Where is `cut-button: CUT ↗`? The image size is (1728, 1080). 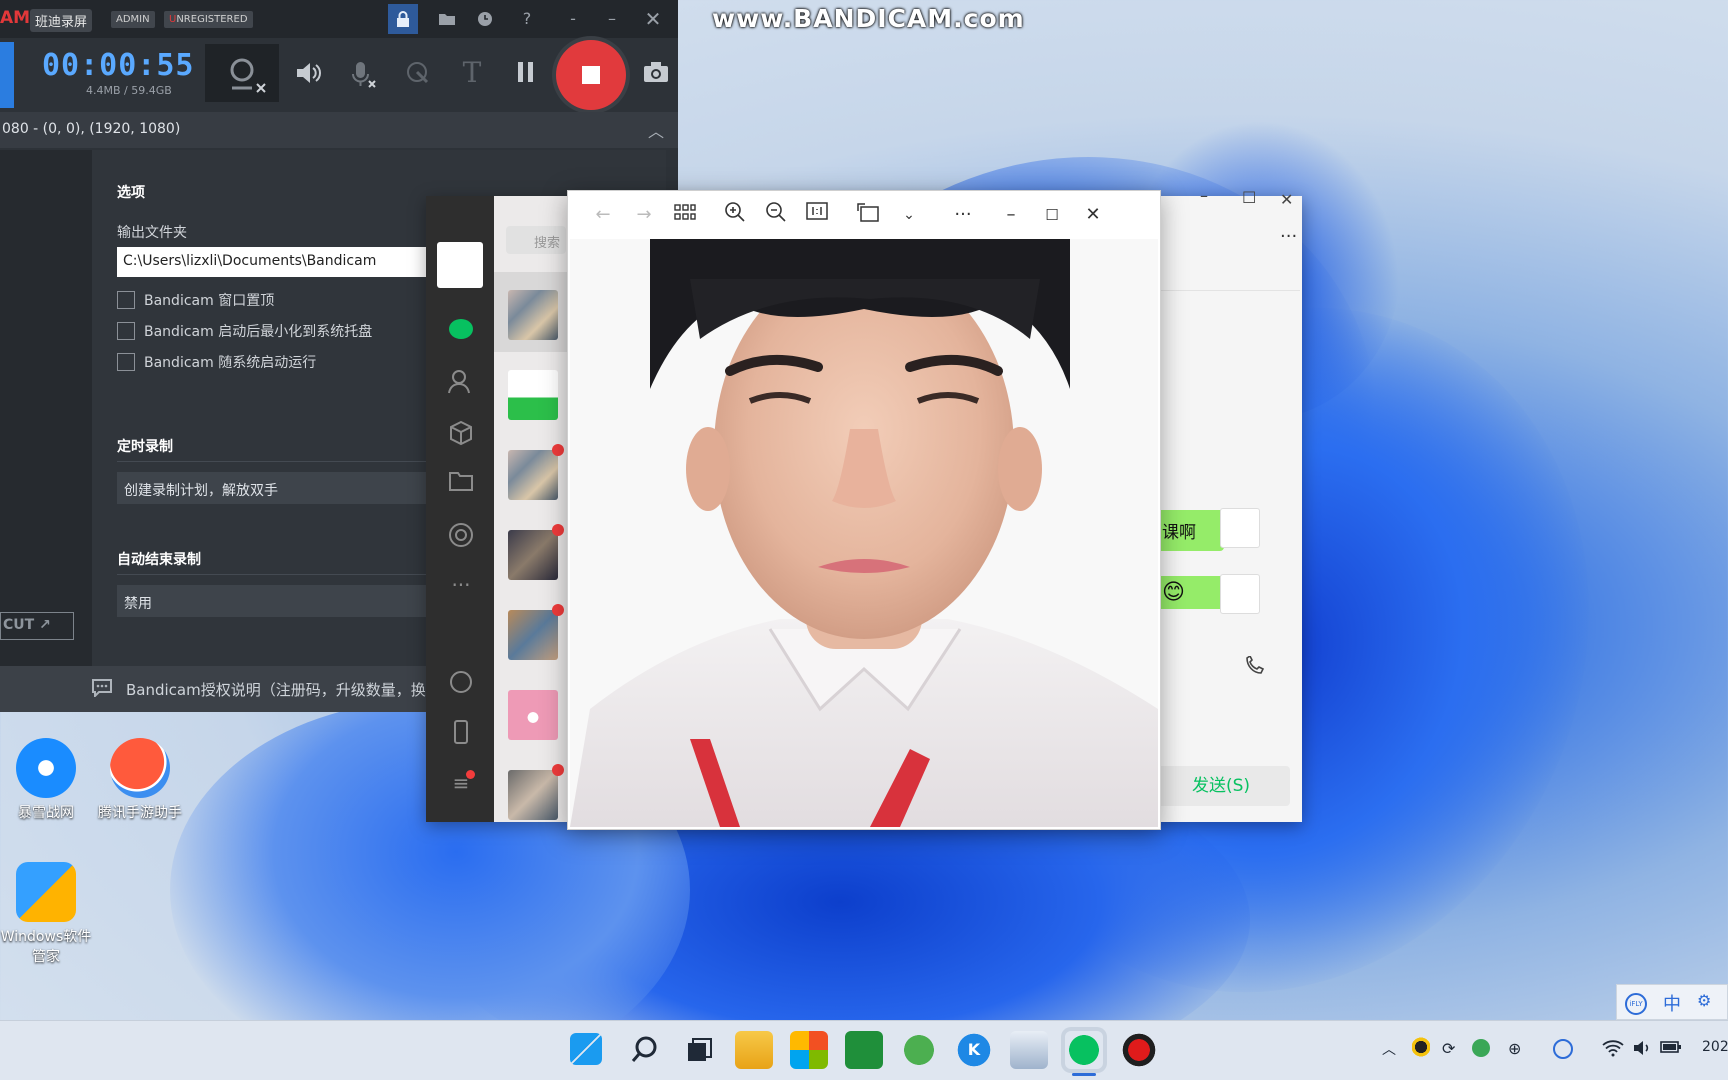 cut-button: CUT ↗ is located at coordinates (37, 626).